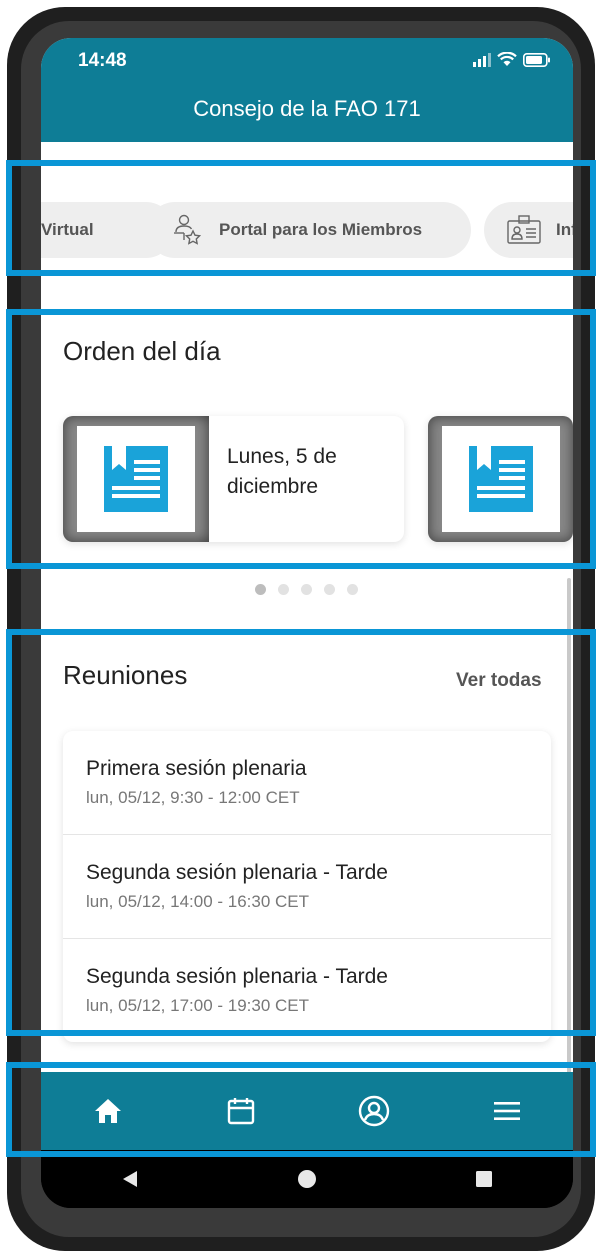 This screenshot has height=1257, width=601. Describe the element at coordinates (130, 1179) in the screenshot. I see `back-icon` at that location.